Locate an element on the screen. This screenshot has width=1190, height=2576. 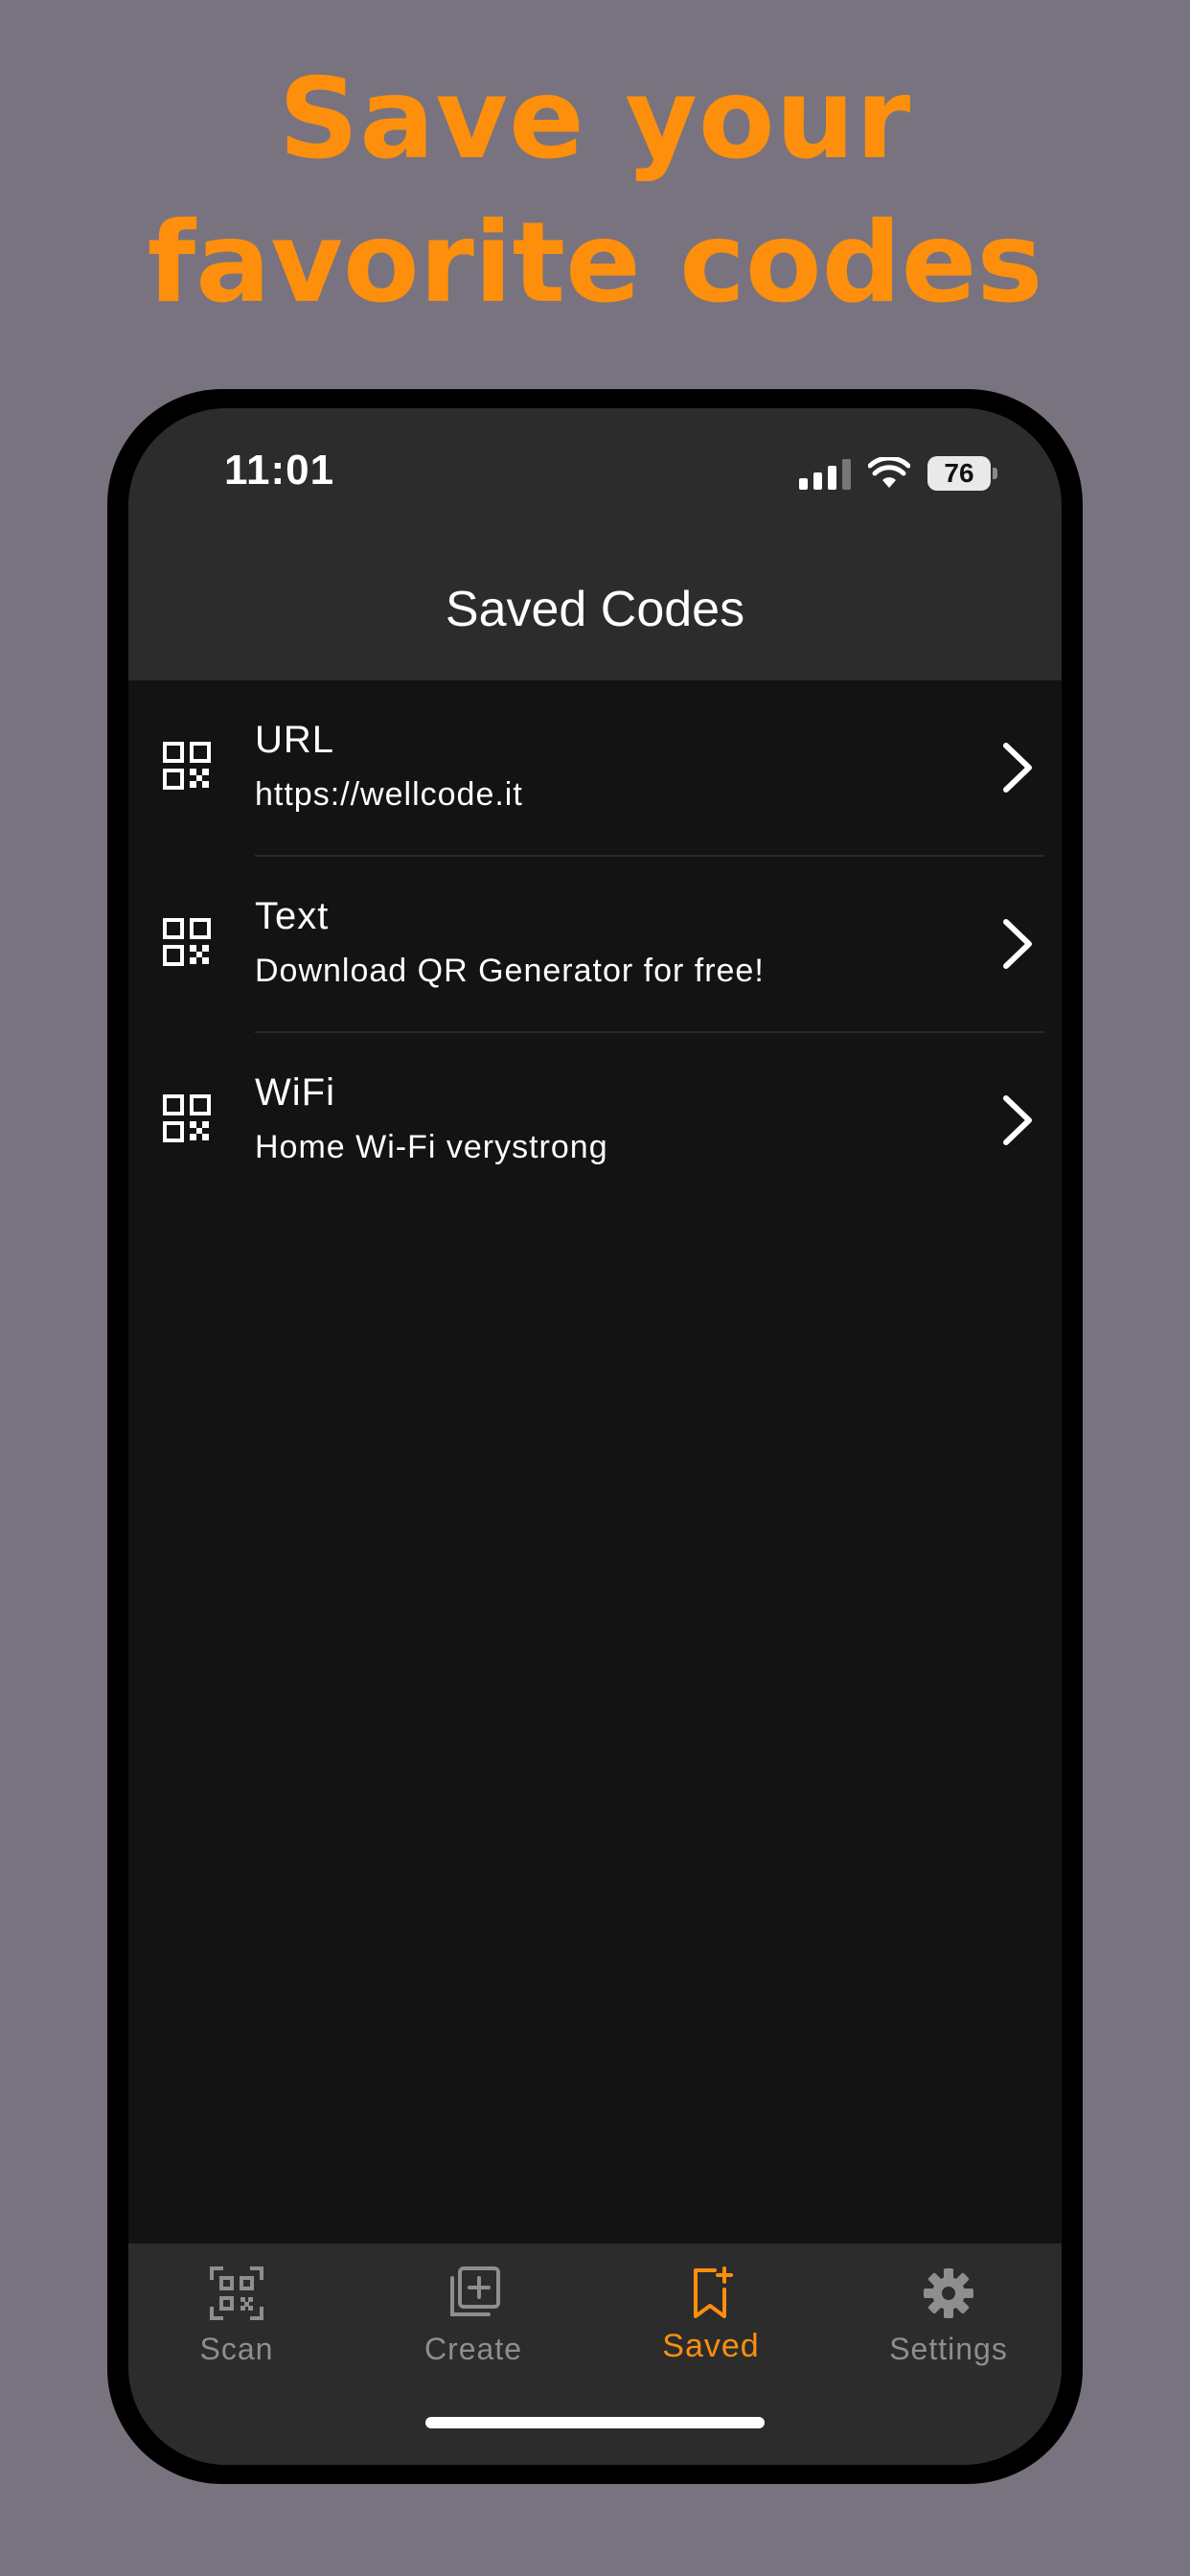
item-value: https://wellcode.it is located at coordinates (389, 794).